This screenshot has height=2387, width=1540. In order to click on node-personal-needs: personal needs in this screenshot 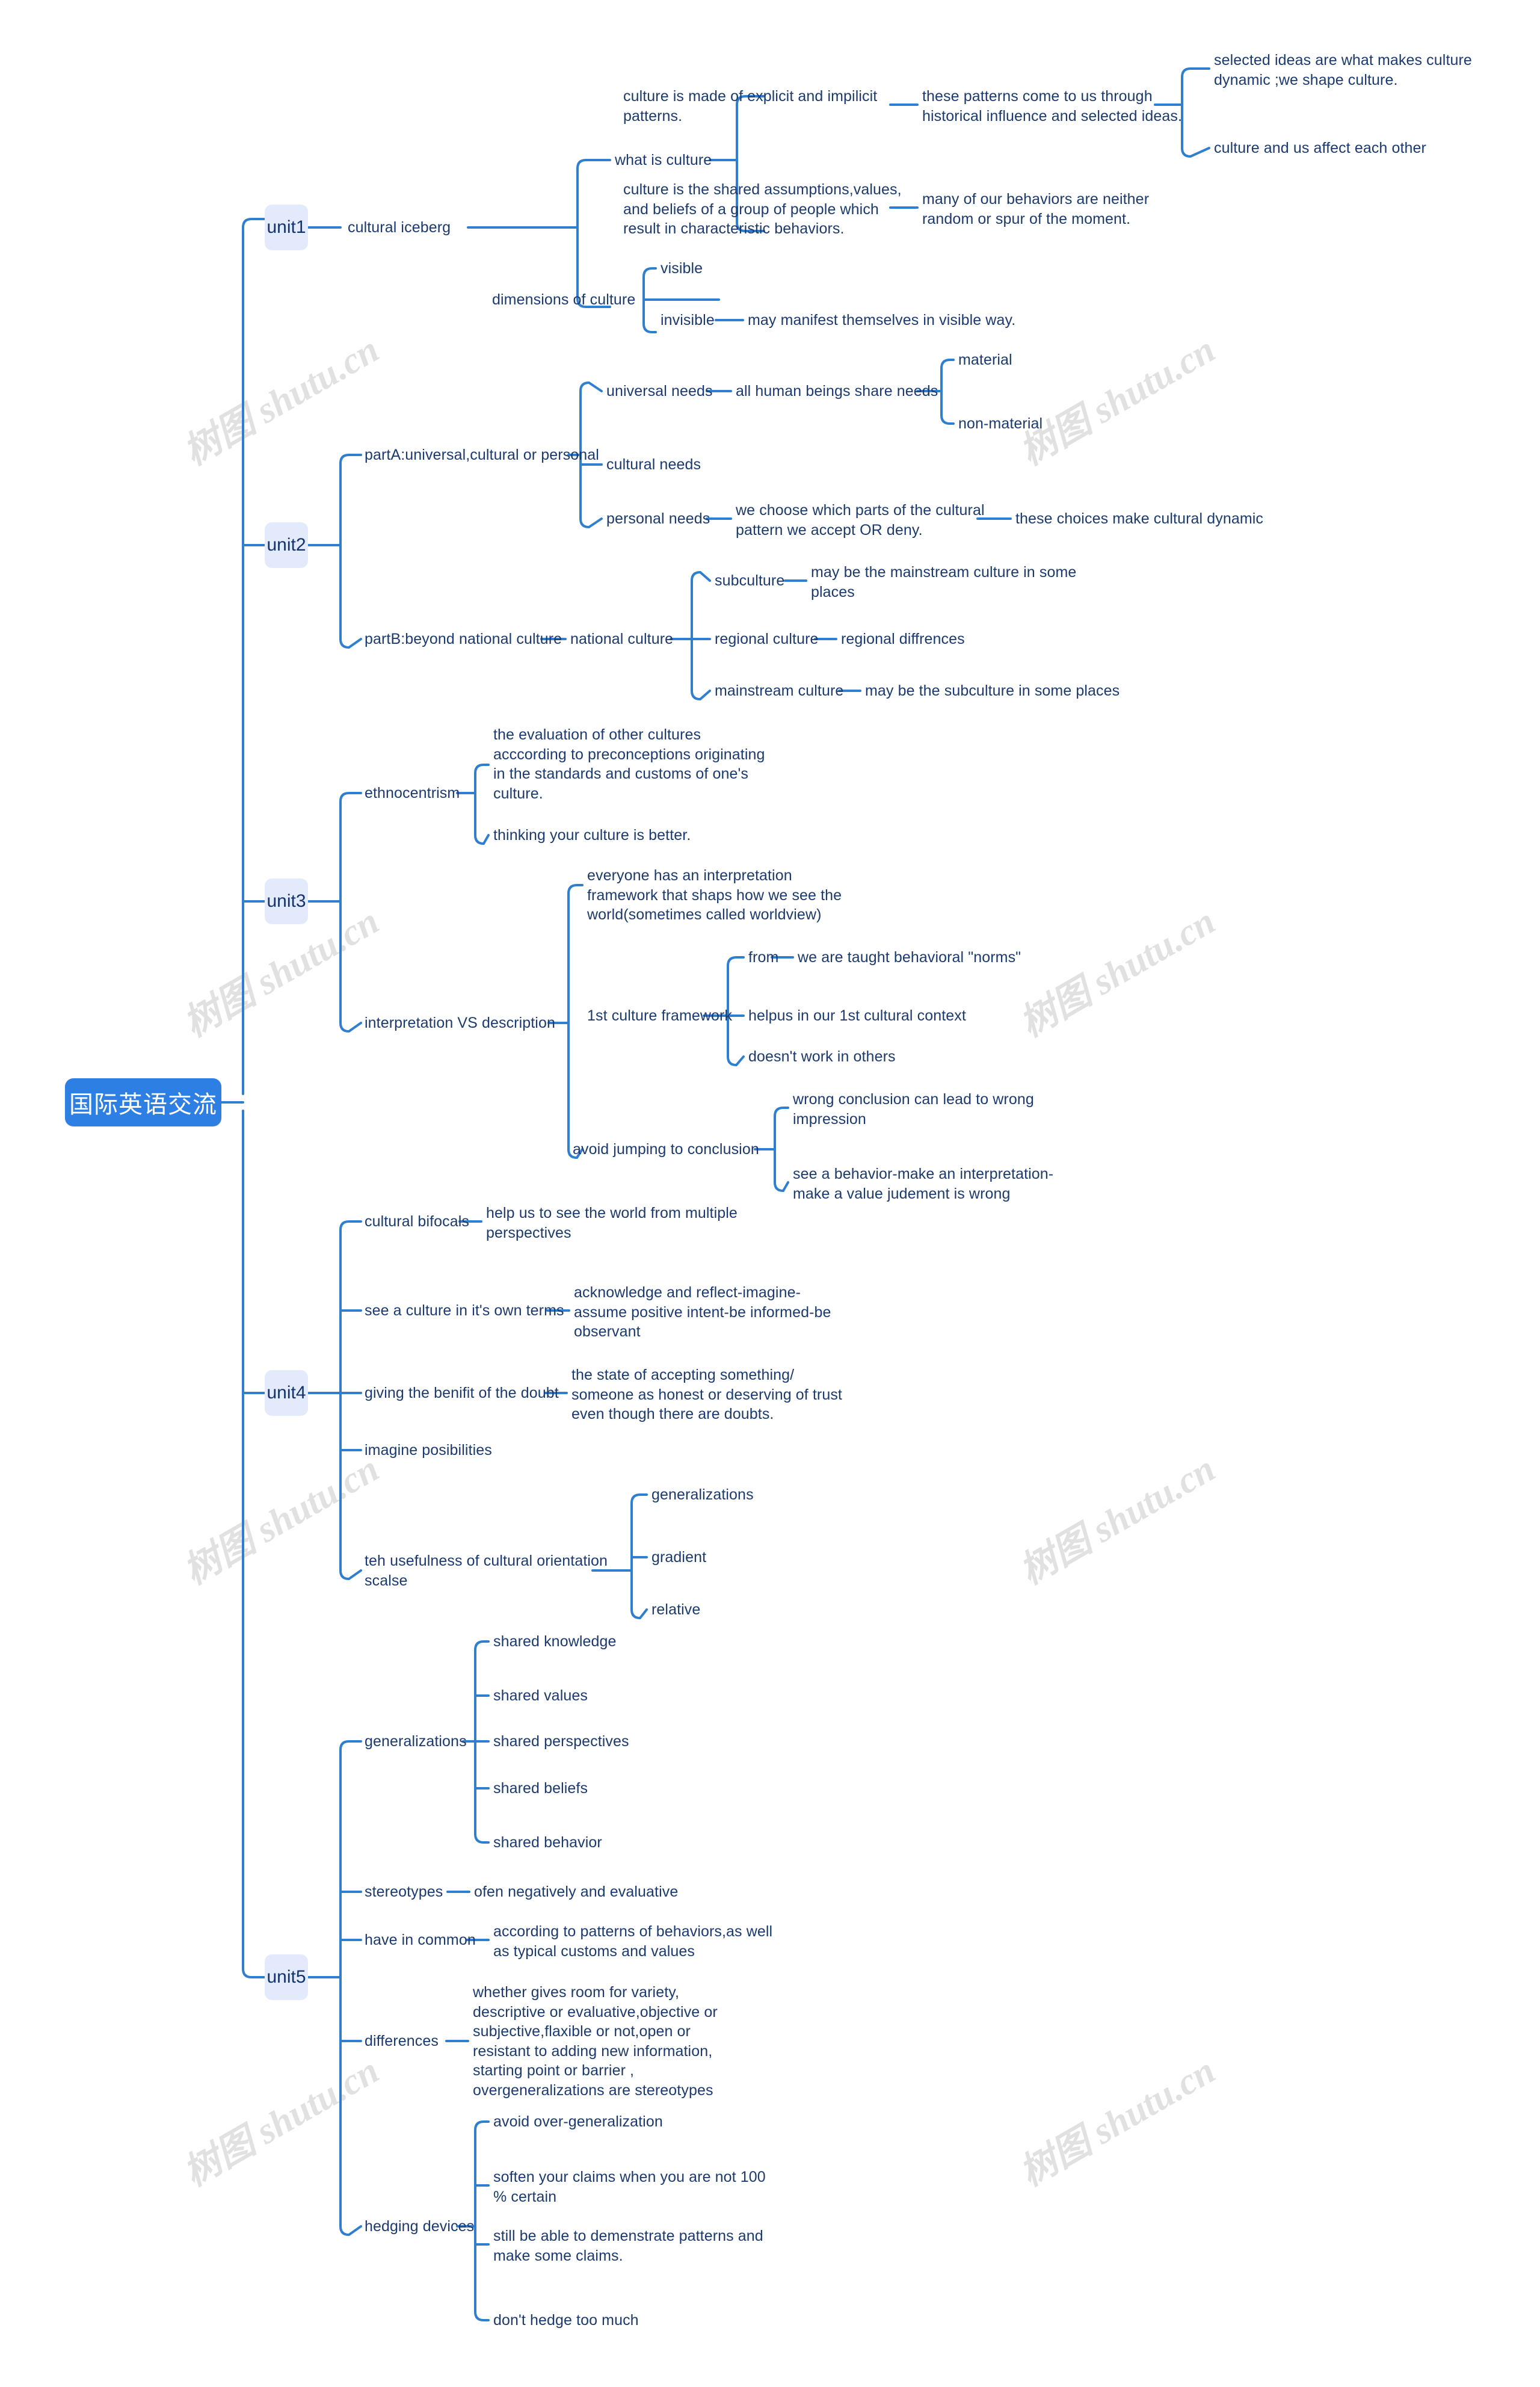, I will do `click(658, 519)`.